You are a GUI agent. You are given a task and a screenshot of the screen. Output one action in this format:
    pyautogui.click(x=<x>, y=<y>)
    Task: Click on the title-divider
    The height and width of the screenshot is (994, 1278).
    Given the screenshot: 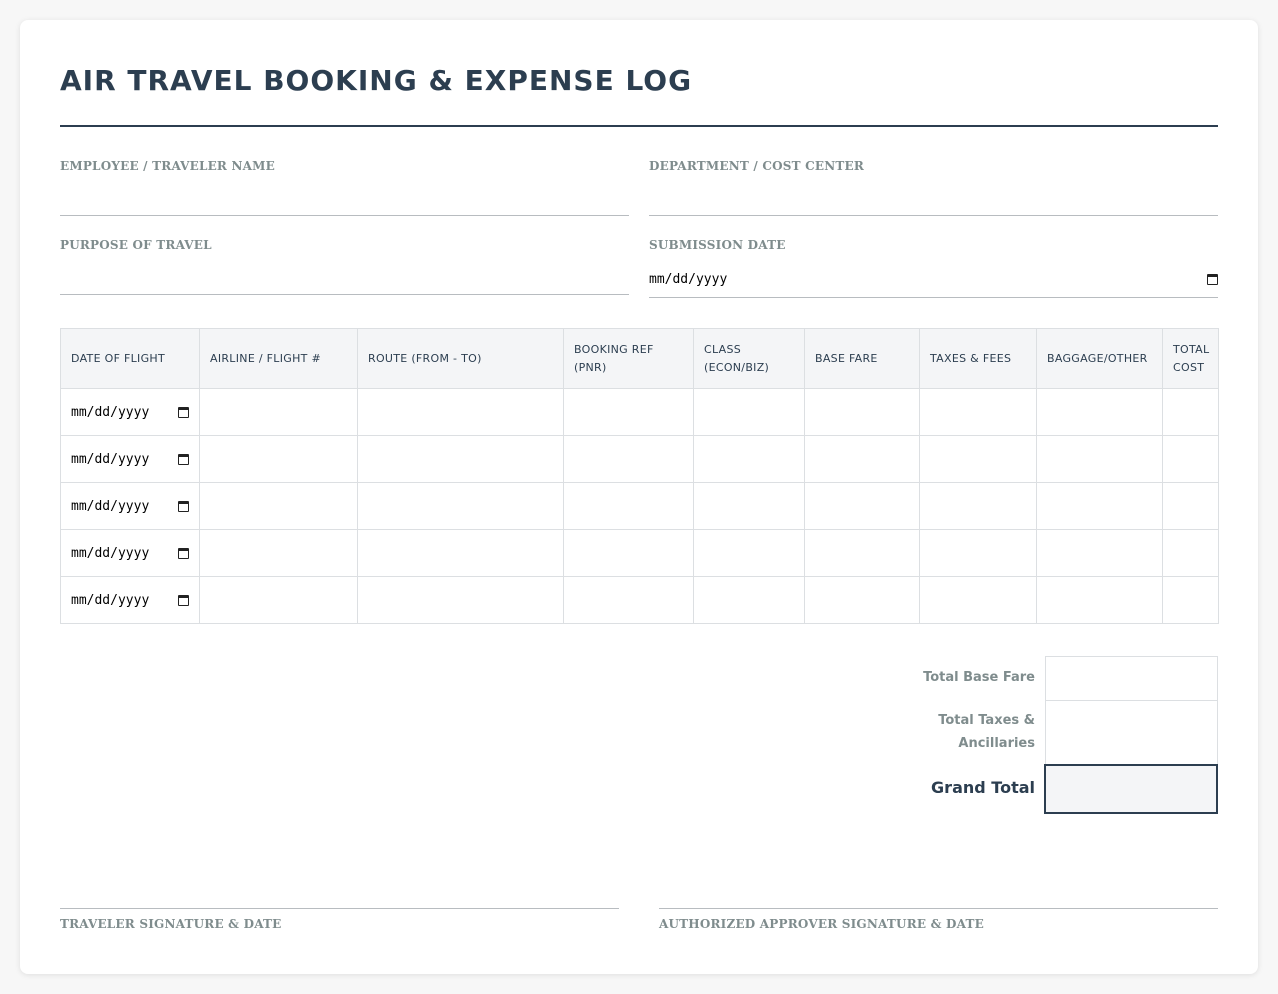 What is the action you would take?
    pyautogui.click(x=639, y=126)
    